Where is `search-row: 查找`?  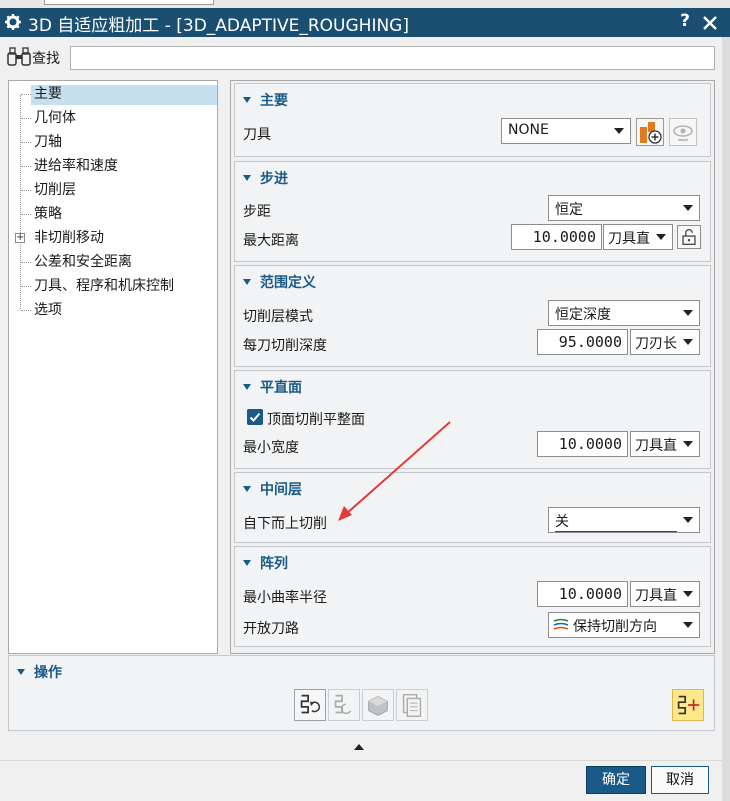 search-row: 查找 is located at coordinates (365, 57).